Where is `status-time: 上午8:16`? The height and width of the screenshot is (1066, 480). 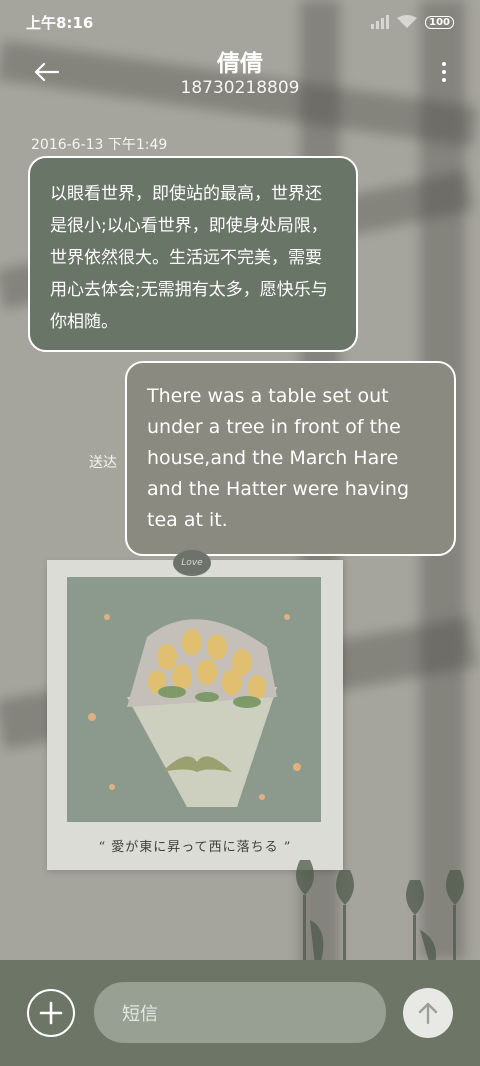 status-time: 上午8:16 is located at coordinates (60, 22).